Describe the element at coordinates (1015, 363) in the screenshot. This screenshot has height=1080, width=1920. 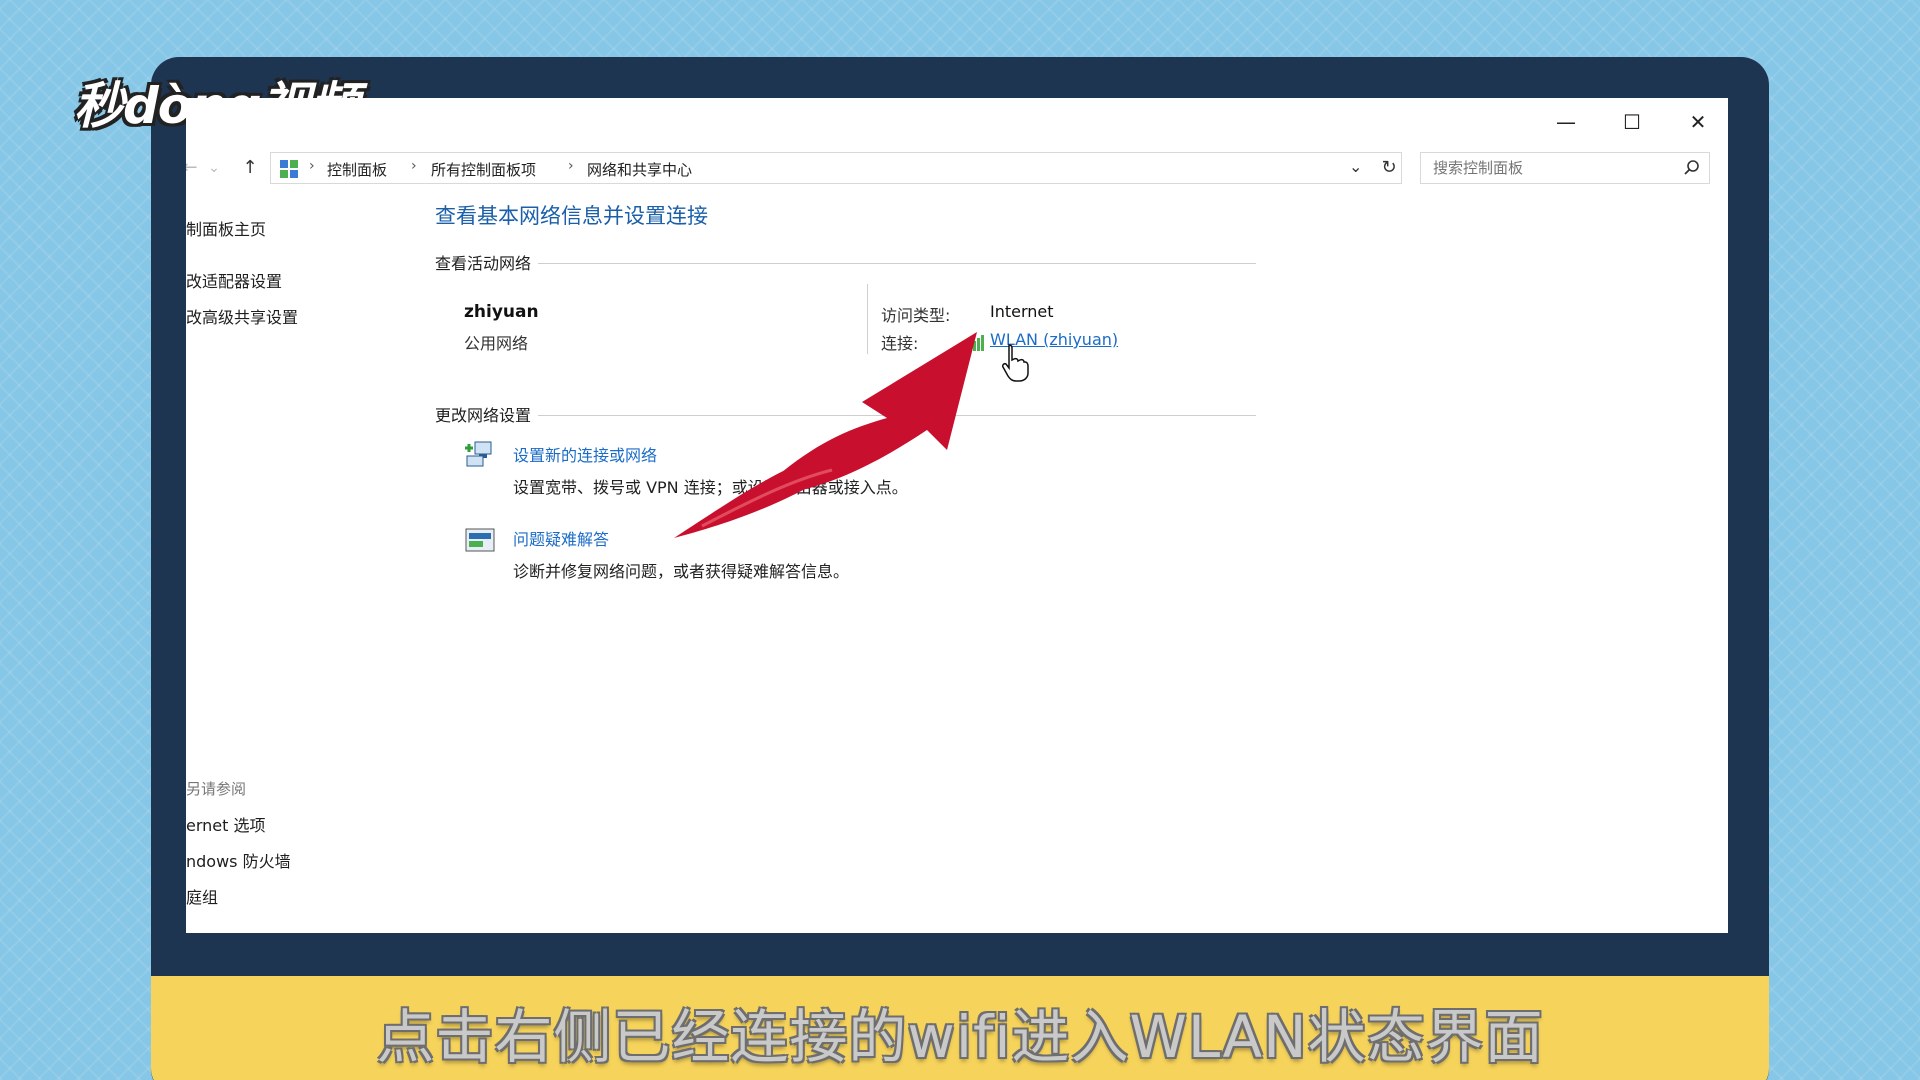
I see `hand-cursor-icon` at that location.